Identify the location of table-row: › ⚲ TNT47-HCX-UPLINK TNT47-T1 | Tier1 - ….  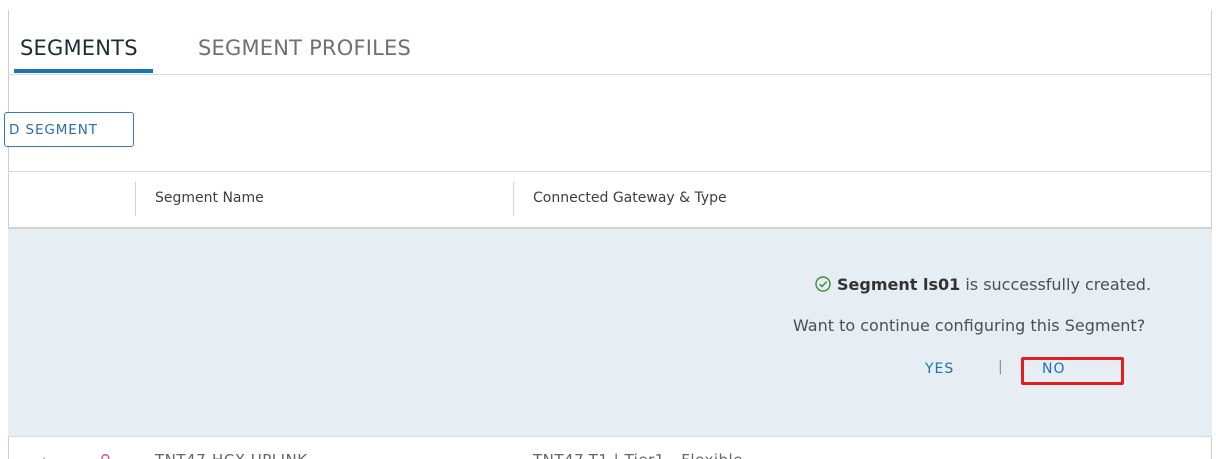
(610, 448).